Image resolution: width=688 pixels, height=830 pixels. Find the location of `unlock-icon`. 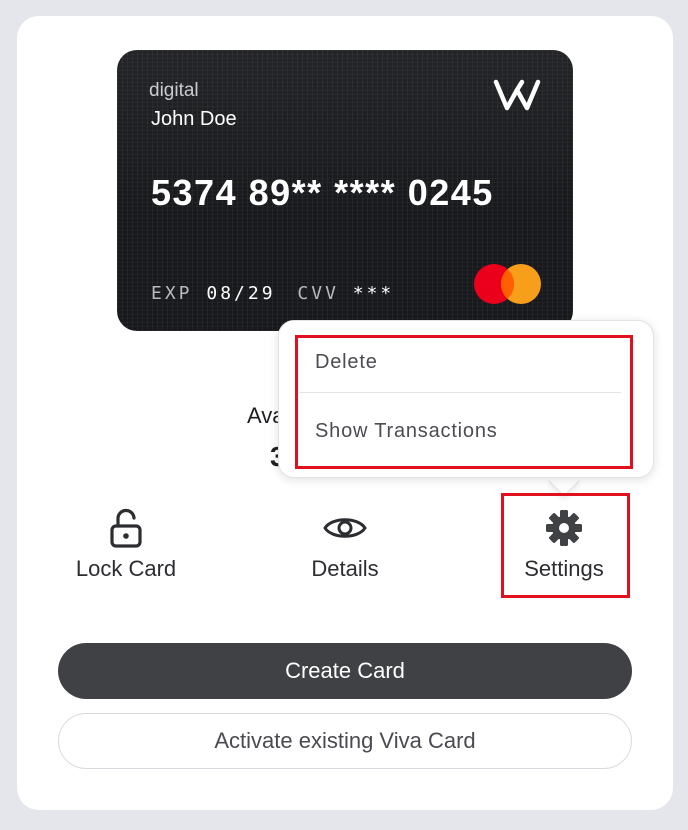

unlock-icon is located at coordinates (126, 528).